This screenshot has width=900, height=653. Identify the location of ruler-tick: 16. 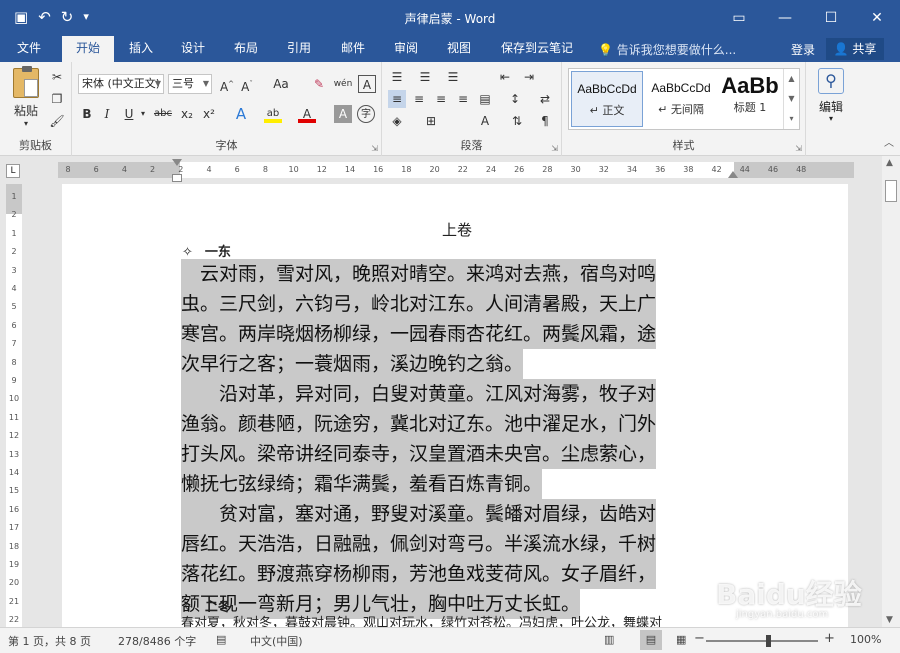
(378, 169).